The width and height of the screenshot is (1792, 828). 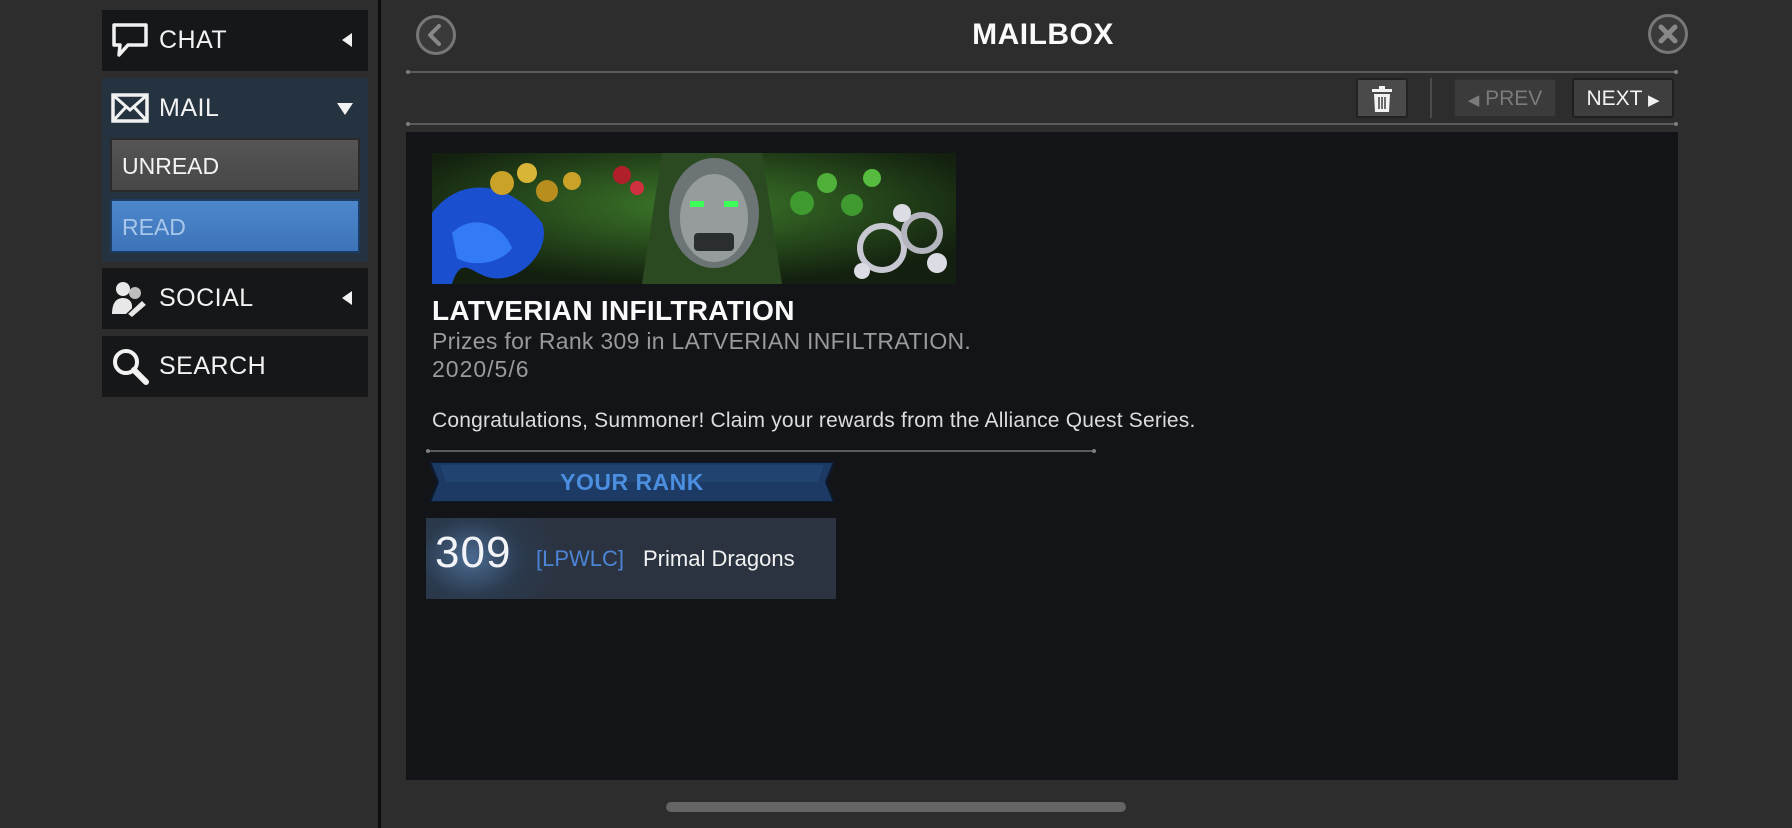 What do you see at coordinates (580, 558) in the screenshot?
I see `alliance-tag: [LPWLC]` at bounding box center [580, 558].